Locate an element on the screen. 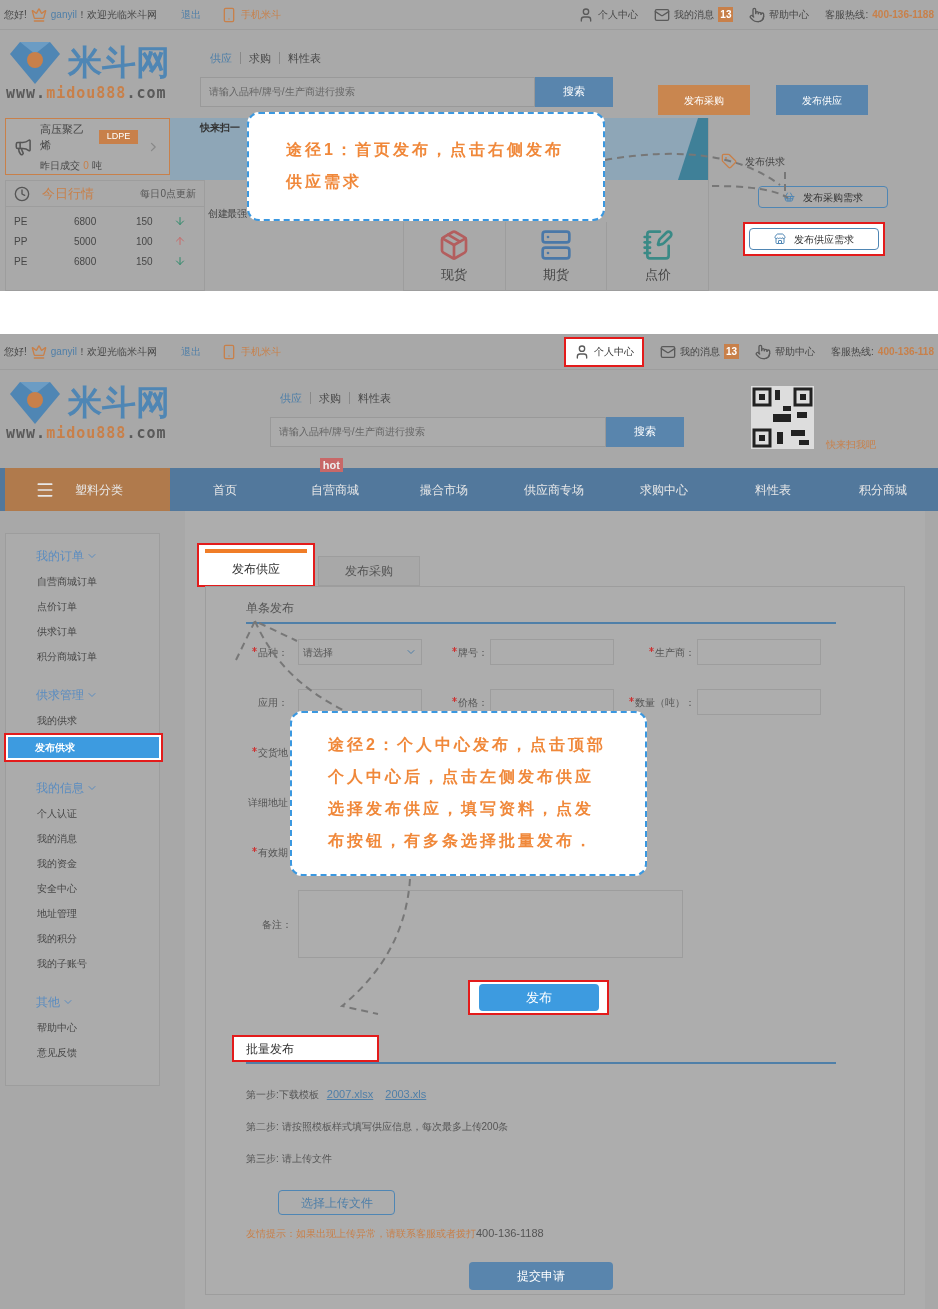 The height and width of the screenshot is (1309, 938). nav-link: 自营商城 is located at coordinates (334, 489).